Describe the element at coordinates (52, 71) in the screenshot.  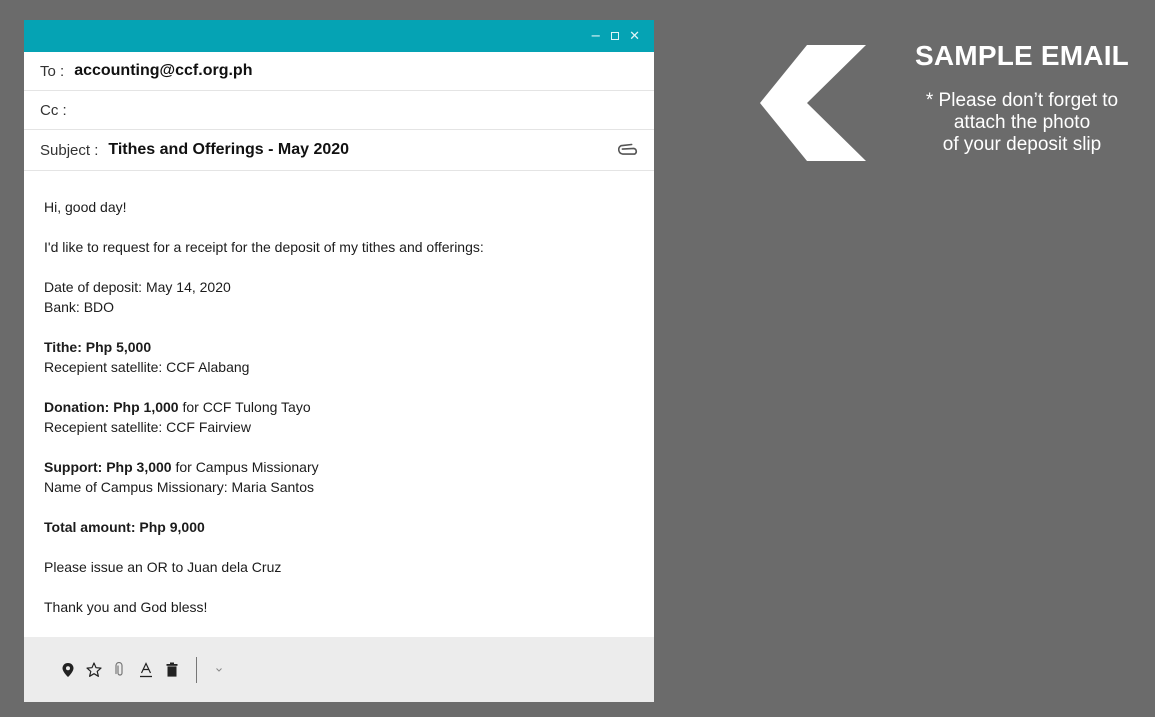
I see `to-label: To :` at that location.